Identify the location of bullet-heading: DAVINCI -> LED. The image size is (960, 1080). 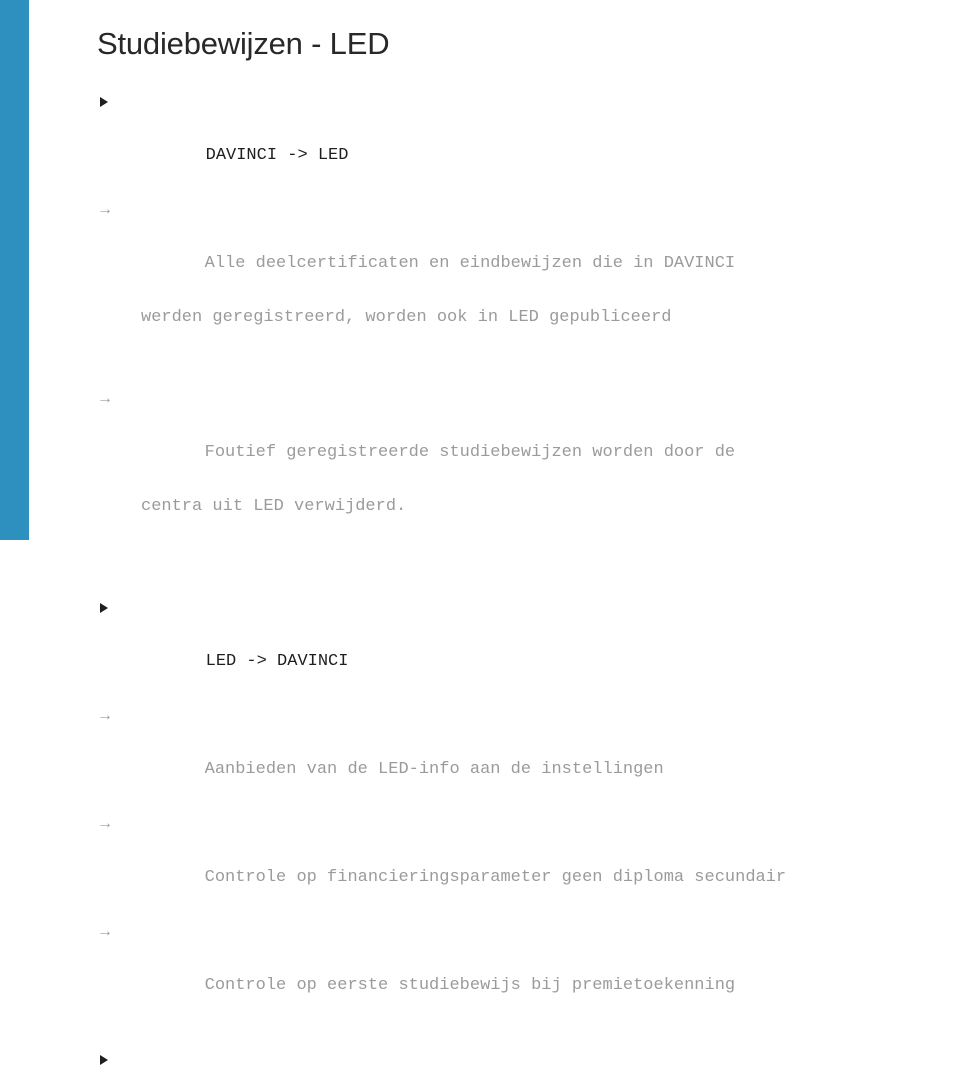
(526, 142).